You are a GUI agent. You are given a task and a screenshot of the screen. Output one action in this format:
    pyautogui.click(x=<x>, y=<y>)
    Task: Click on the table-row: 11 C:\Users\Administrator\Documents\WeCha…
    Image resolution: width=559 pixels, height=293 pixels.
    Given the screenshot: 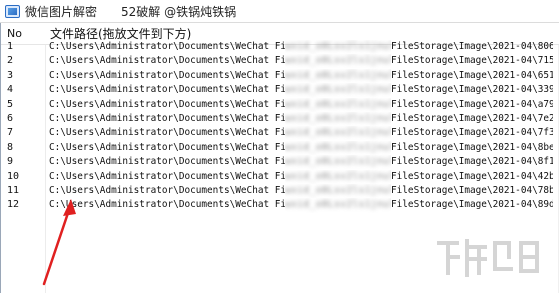 What is the action you would take?
    pyautogui.click(x=280, y=191)
    